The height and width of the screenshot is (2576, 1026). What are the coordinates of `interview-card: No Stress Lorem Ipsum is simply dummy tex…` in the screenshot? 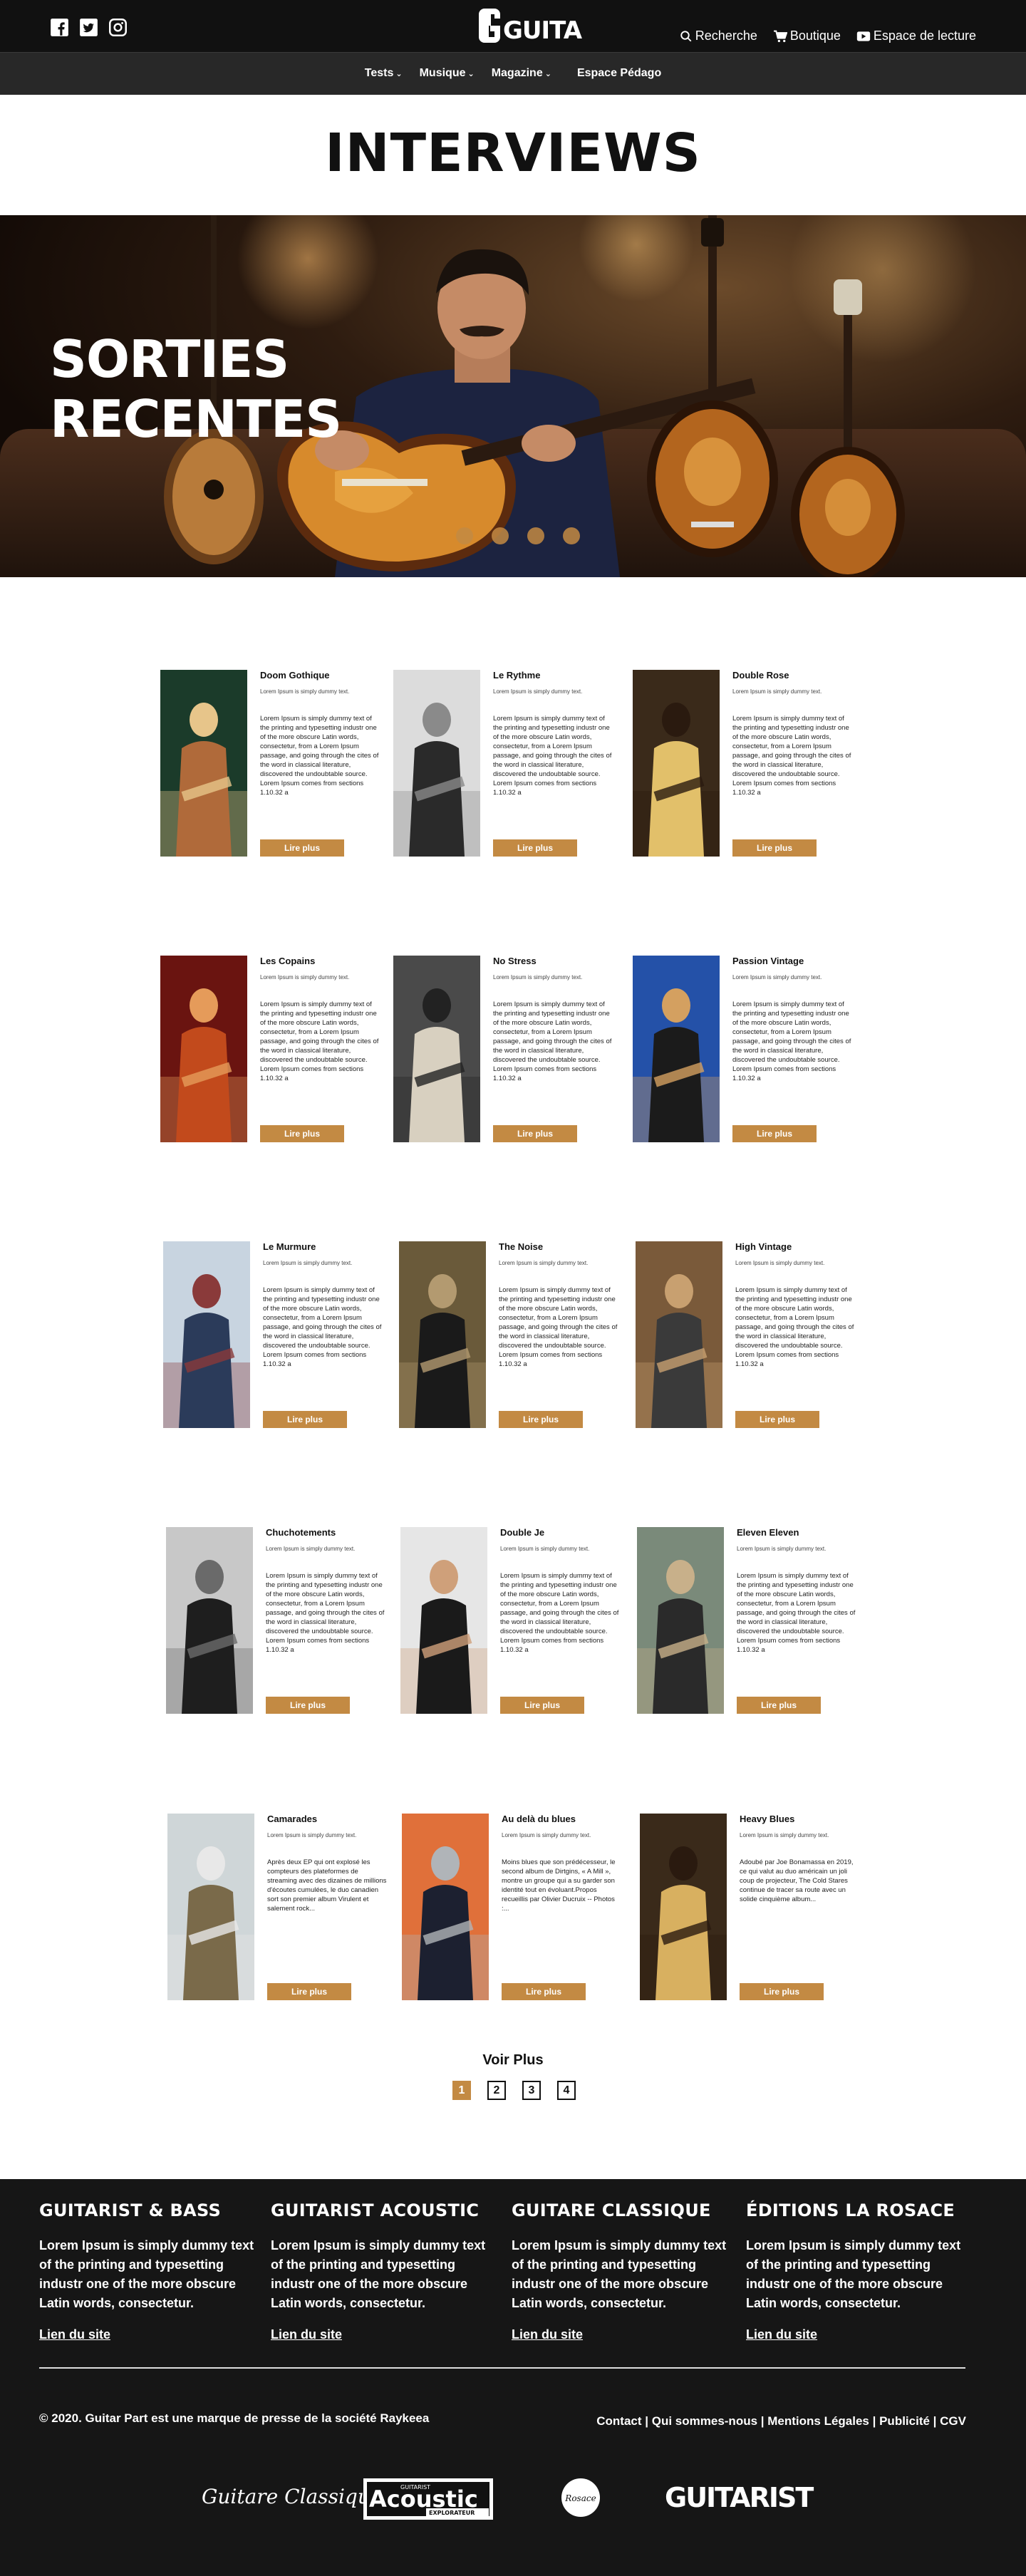 It's located at (503, 1049).